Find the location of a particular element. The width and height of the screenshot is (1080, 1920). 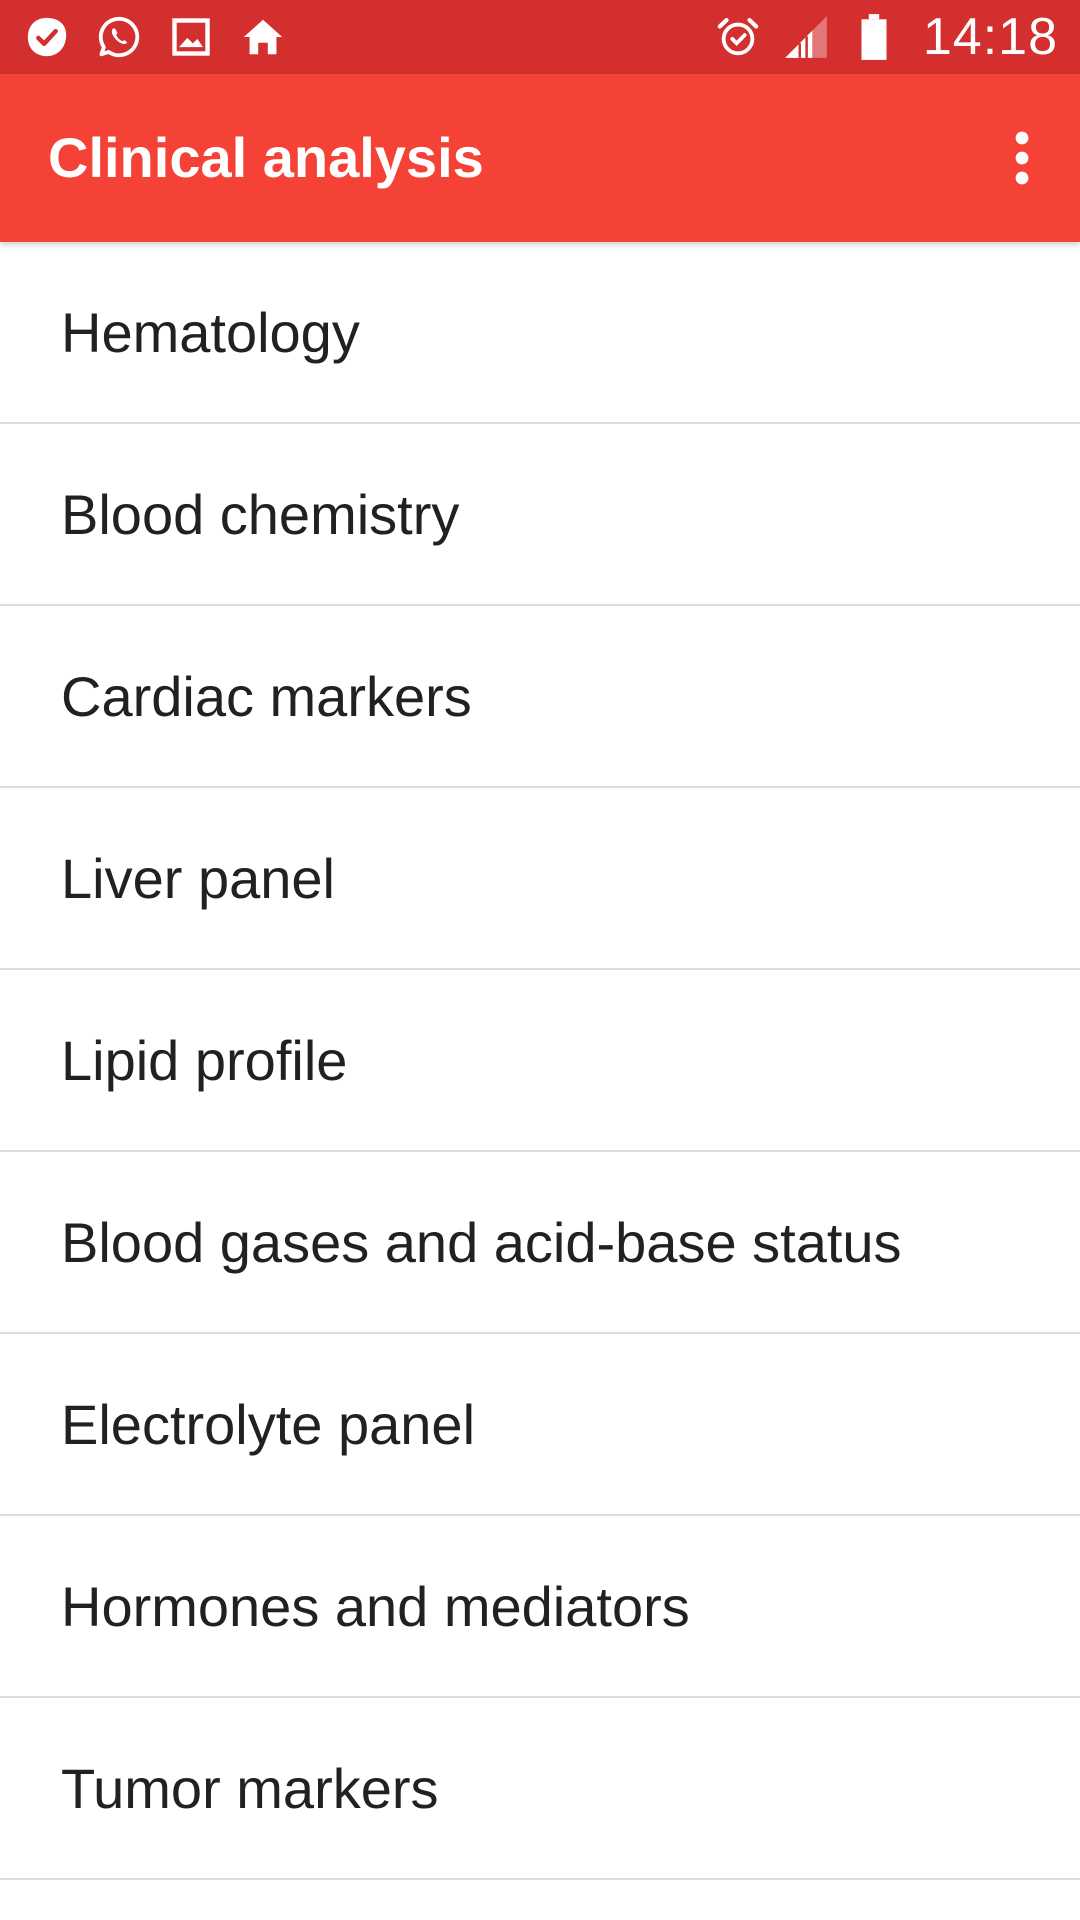

page-title: Clinical analysis is located at coordinates (266, 157).